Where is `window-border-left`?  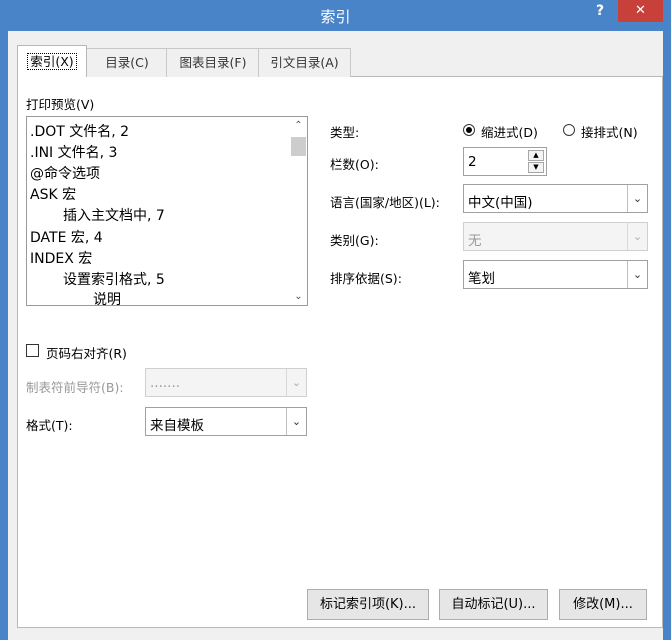 window-border-left is located at coordinates (4, 335).